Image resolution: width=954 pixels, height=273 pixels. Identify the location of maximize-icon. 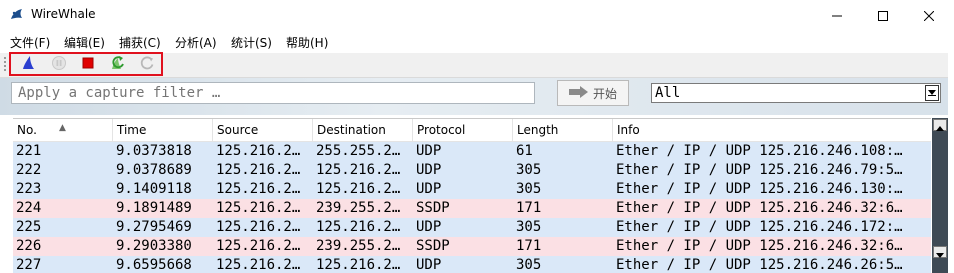
(883, 15).